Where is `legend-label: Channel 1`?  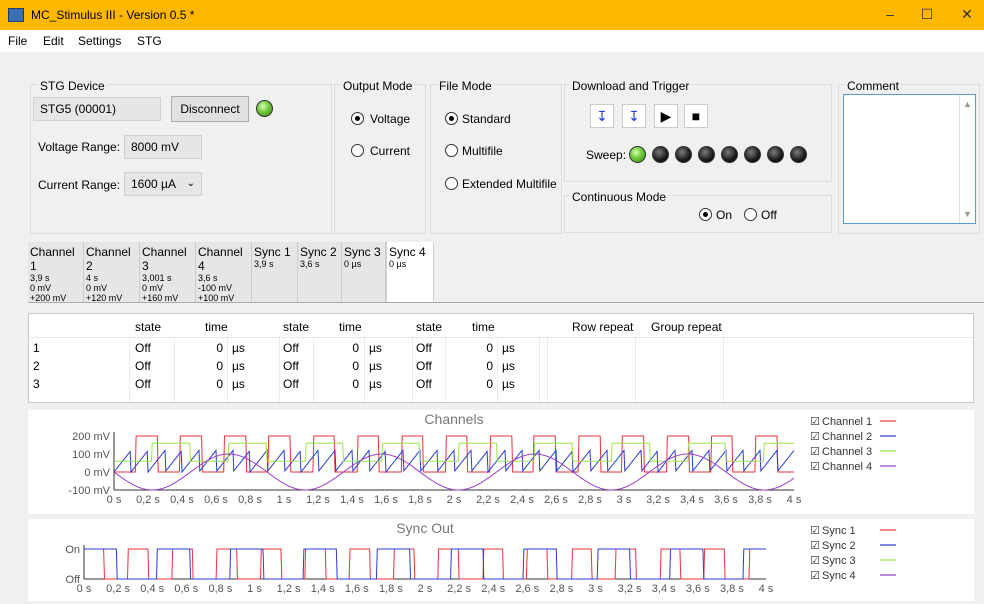
legend-label: Channel 1 is located at coordinates (847, 422).